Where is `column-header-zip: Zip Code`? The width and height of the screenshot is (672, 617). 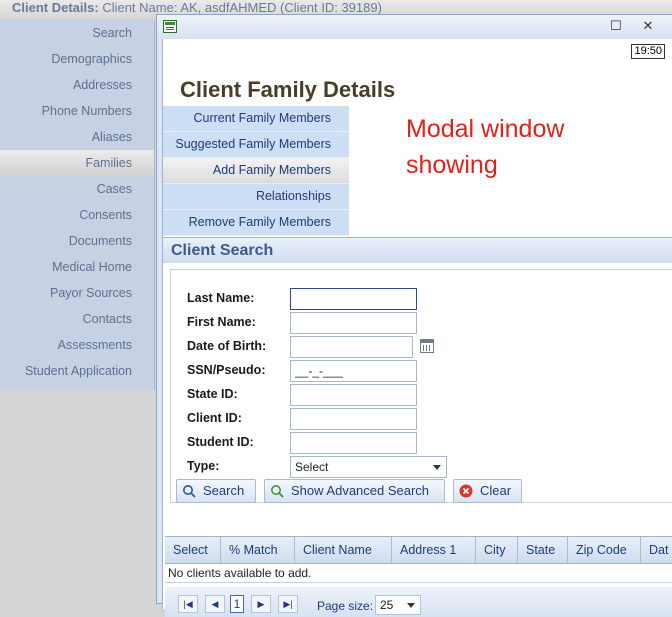
column-header-zip: Zip Code is located at coordinates (604, 550).